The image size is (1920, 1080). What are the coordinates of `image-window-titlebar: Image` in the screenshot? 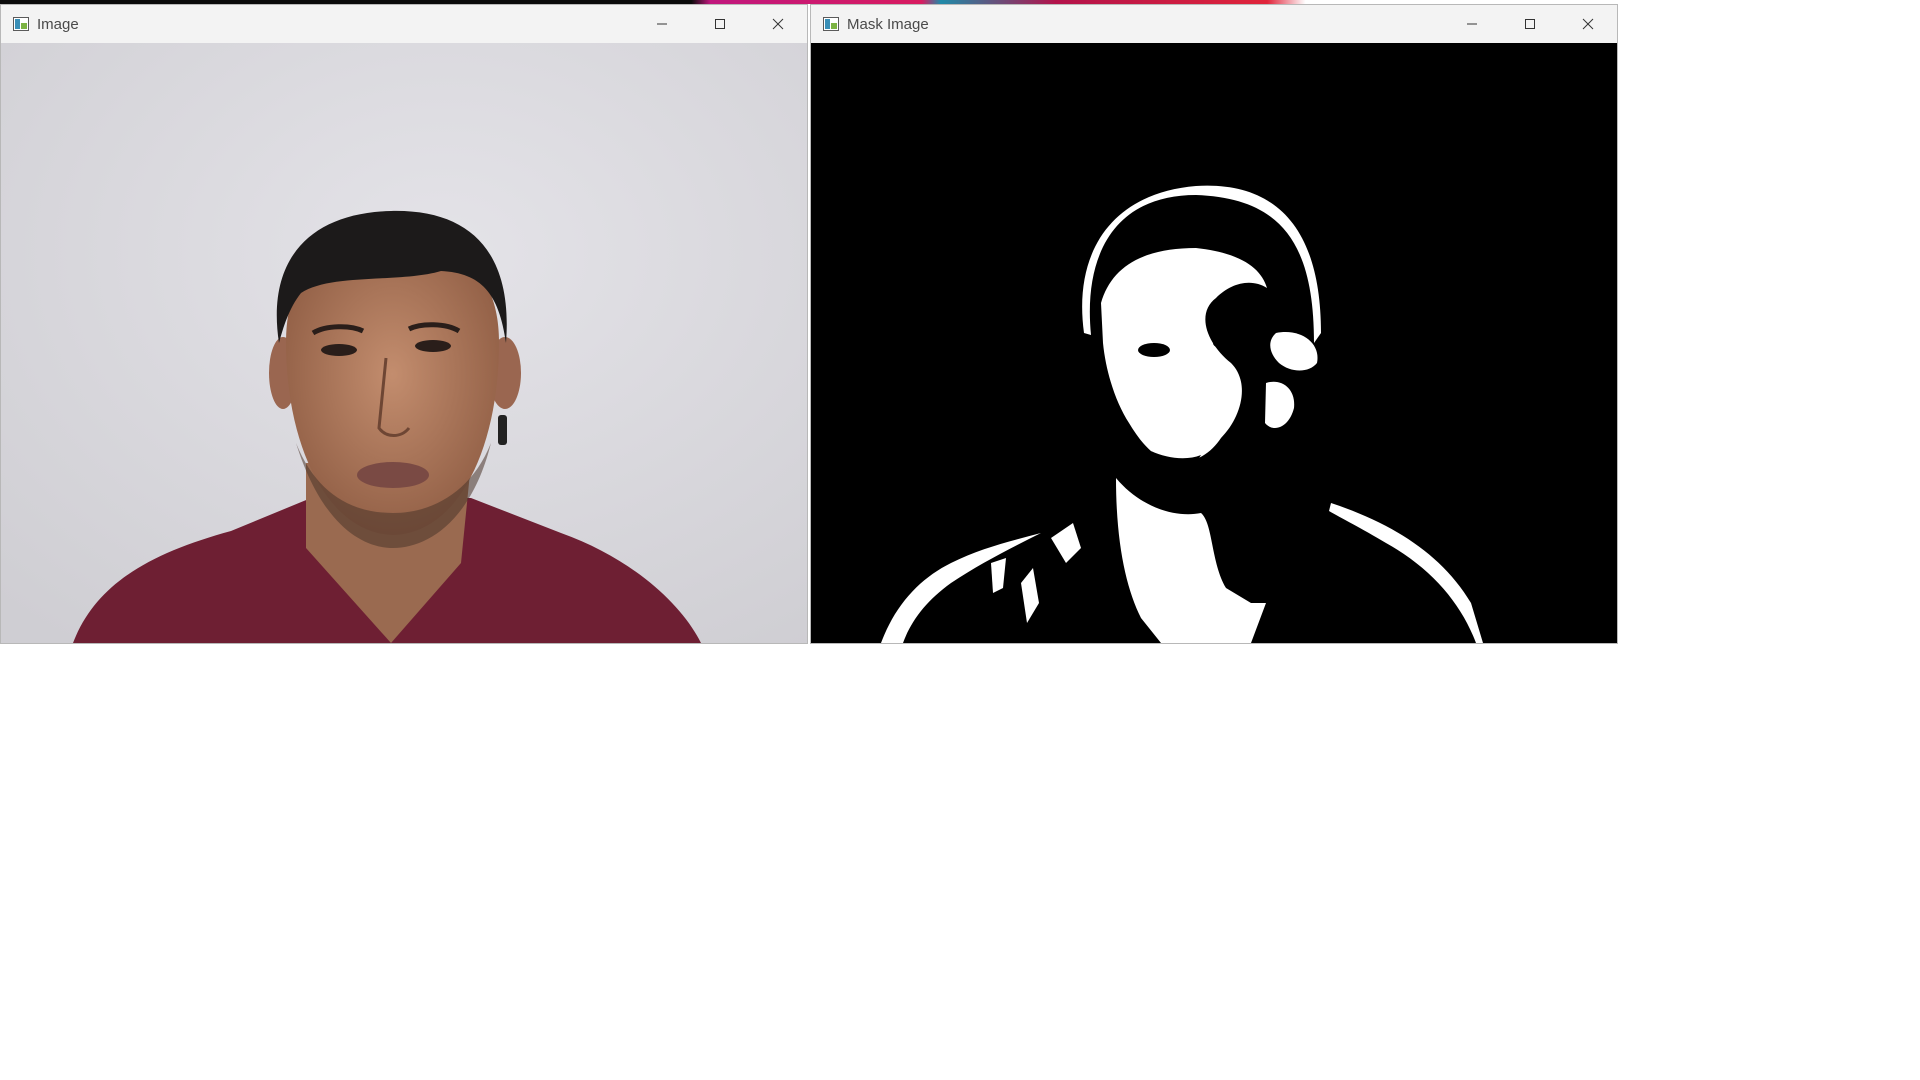 It's located at (404, 24).